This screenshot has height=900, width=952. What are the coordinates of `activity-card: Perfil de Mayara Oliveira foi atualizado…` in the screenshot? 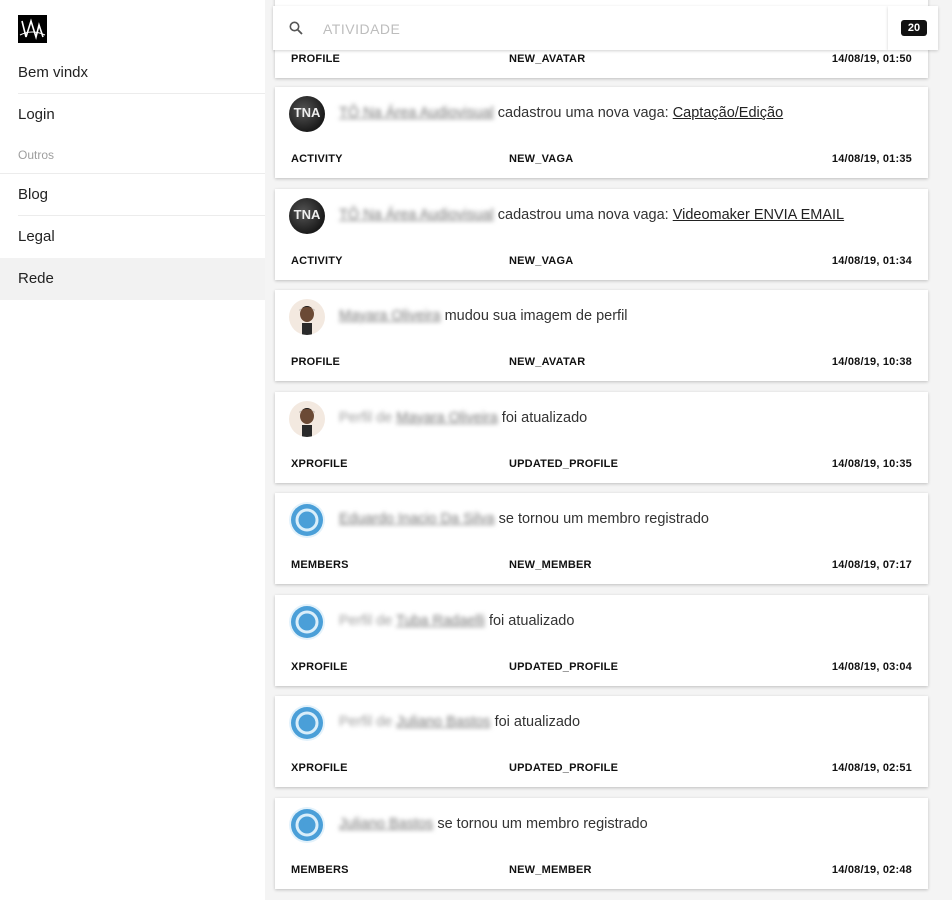 It's located at (601, 437).